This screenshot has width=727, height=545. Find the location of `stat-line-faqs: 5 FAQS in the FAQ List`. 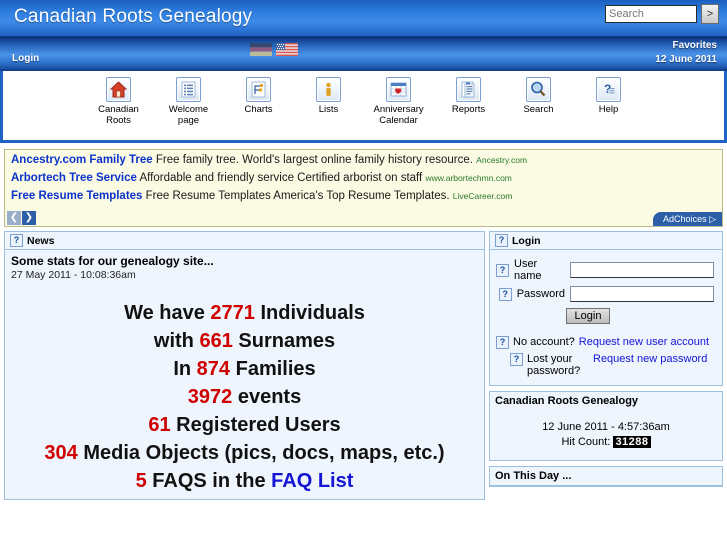

stat-line-faqs: 5 FAQS in the FAQ List is located at coordinates (244, 481).